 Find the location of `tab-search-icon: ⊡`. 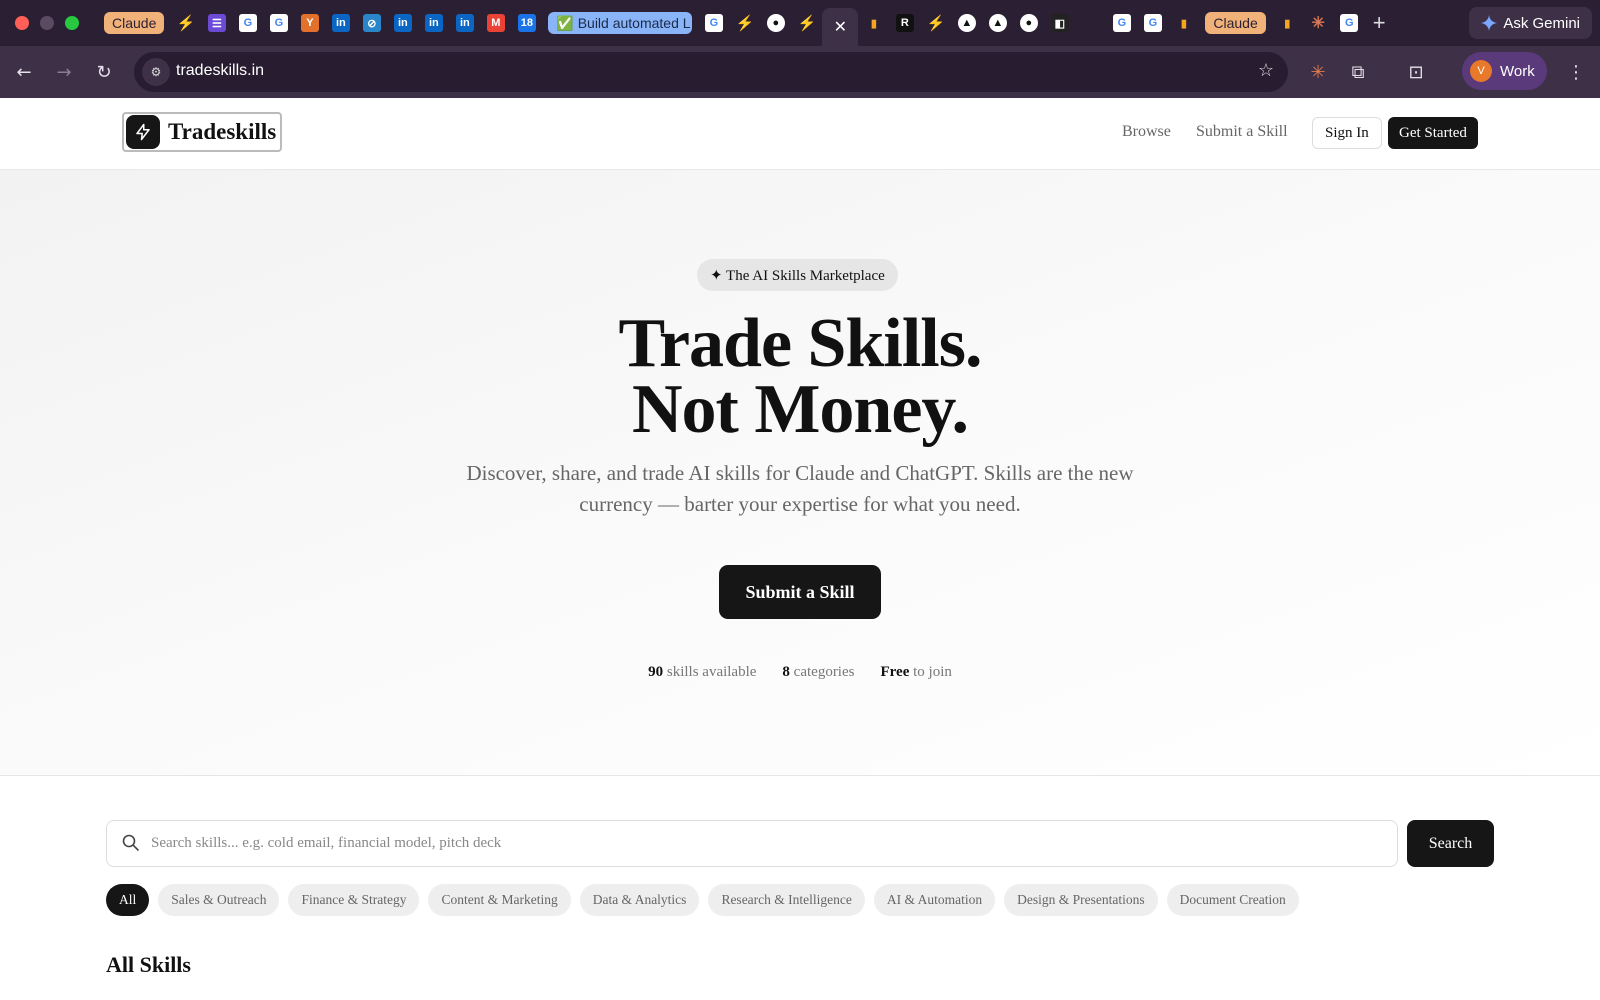

tab-search-icon: ⊡ is located at coordinates (1416, 72).